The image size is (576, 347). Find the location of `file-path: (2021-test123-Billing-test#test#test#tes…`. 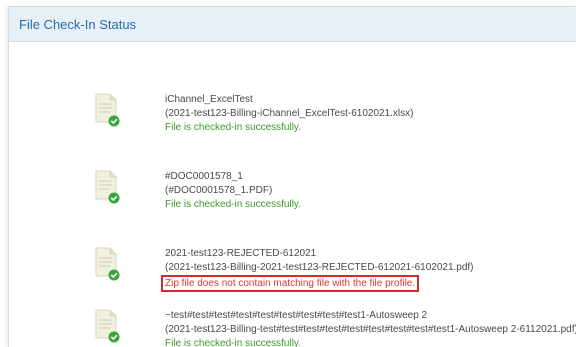

file-path: (2021-test123-Billing-test#test#test#tes… is located at coordinates (370, 329).